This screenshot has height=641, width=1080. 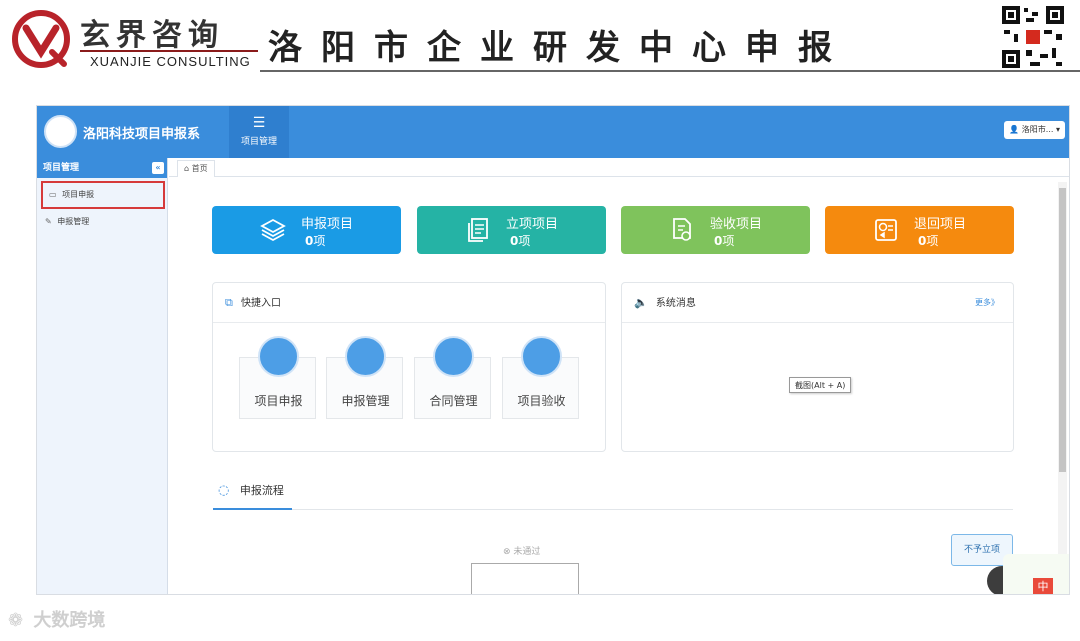 I want to click on tab-home-label: 首页, so click(x=199, y=168).